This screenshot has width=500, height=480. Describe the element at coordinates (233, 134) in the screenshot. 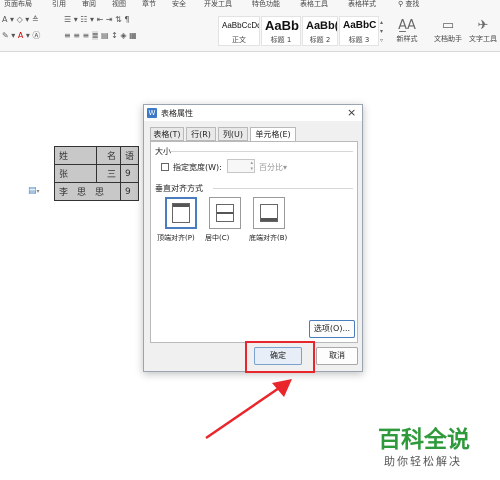

I see `tab-column: 列(U)` at that location.